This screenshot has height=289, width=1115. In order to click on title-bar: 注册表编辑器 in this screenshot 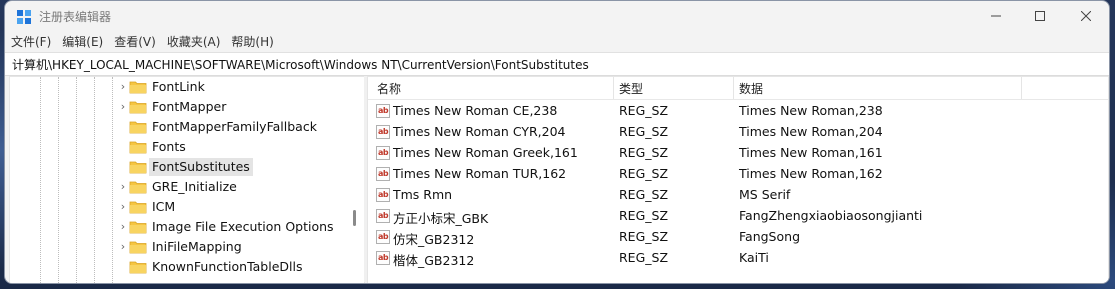, I will do `click(557, 16)`.